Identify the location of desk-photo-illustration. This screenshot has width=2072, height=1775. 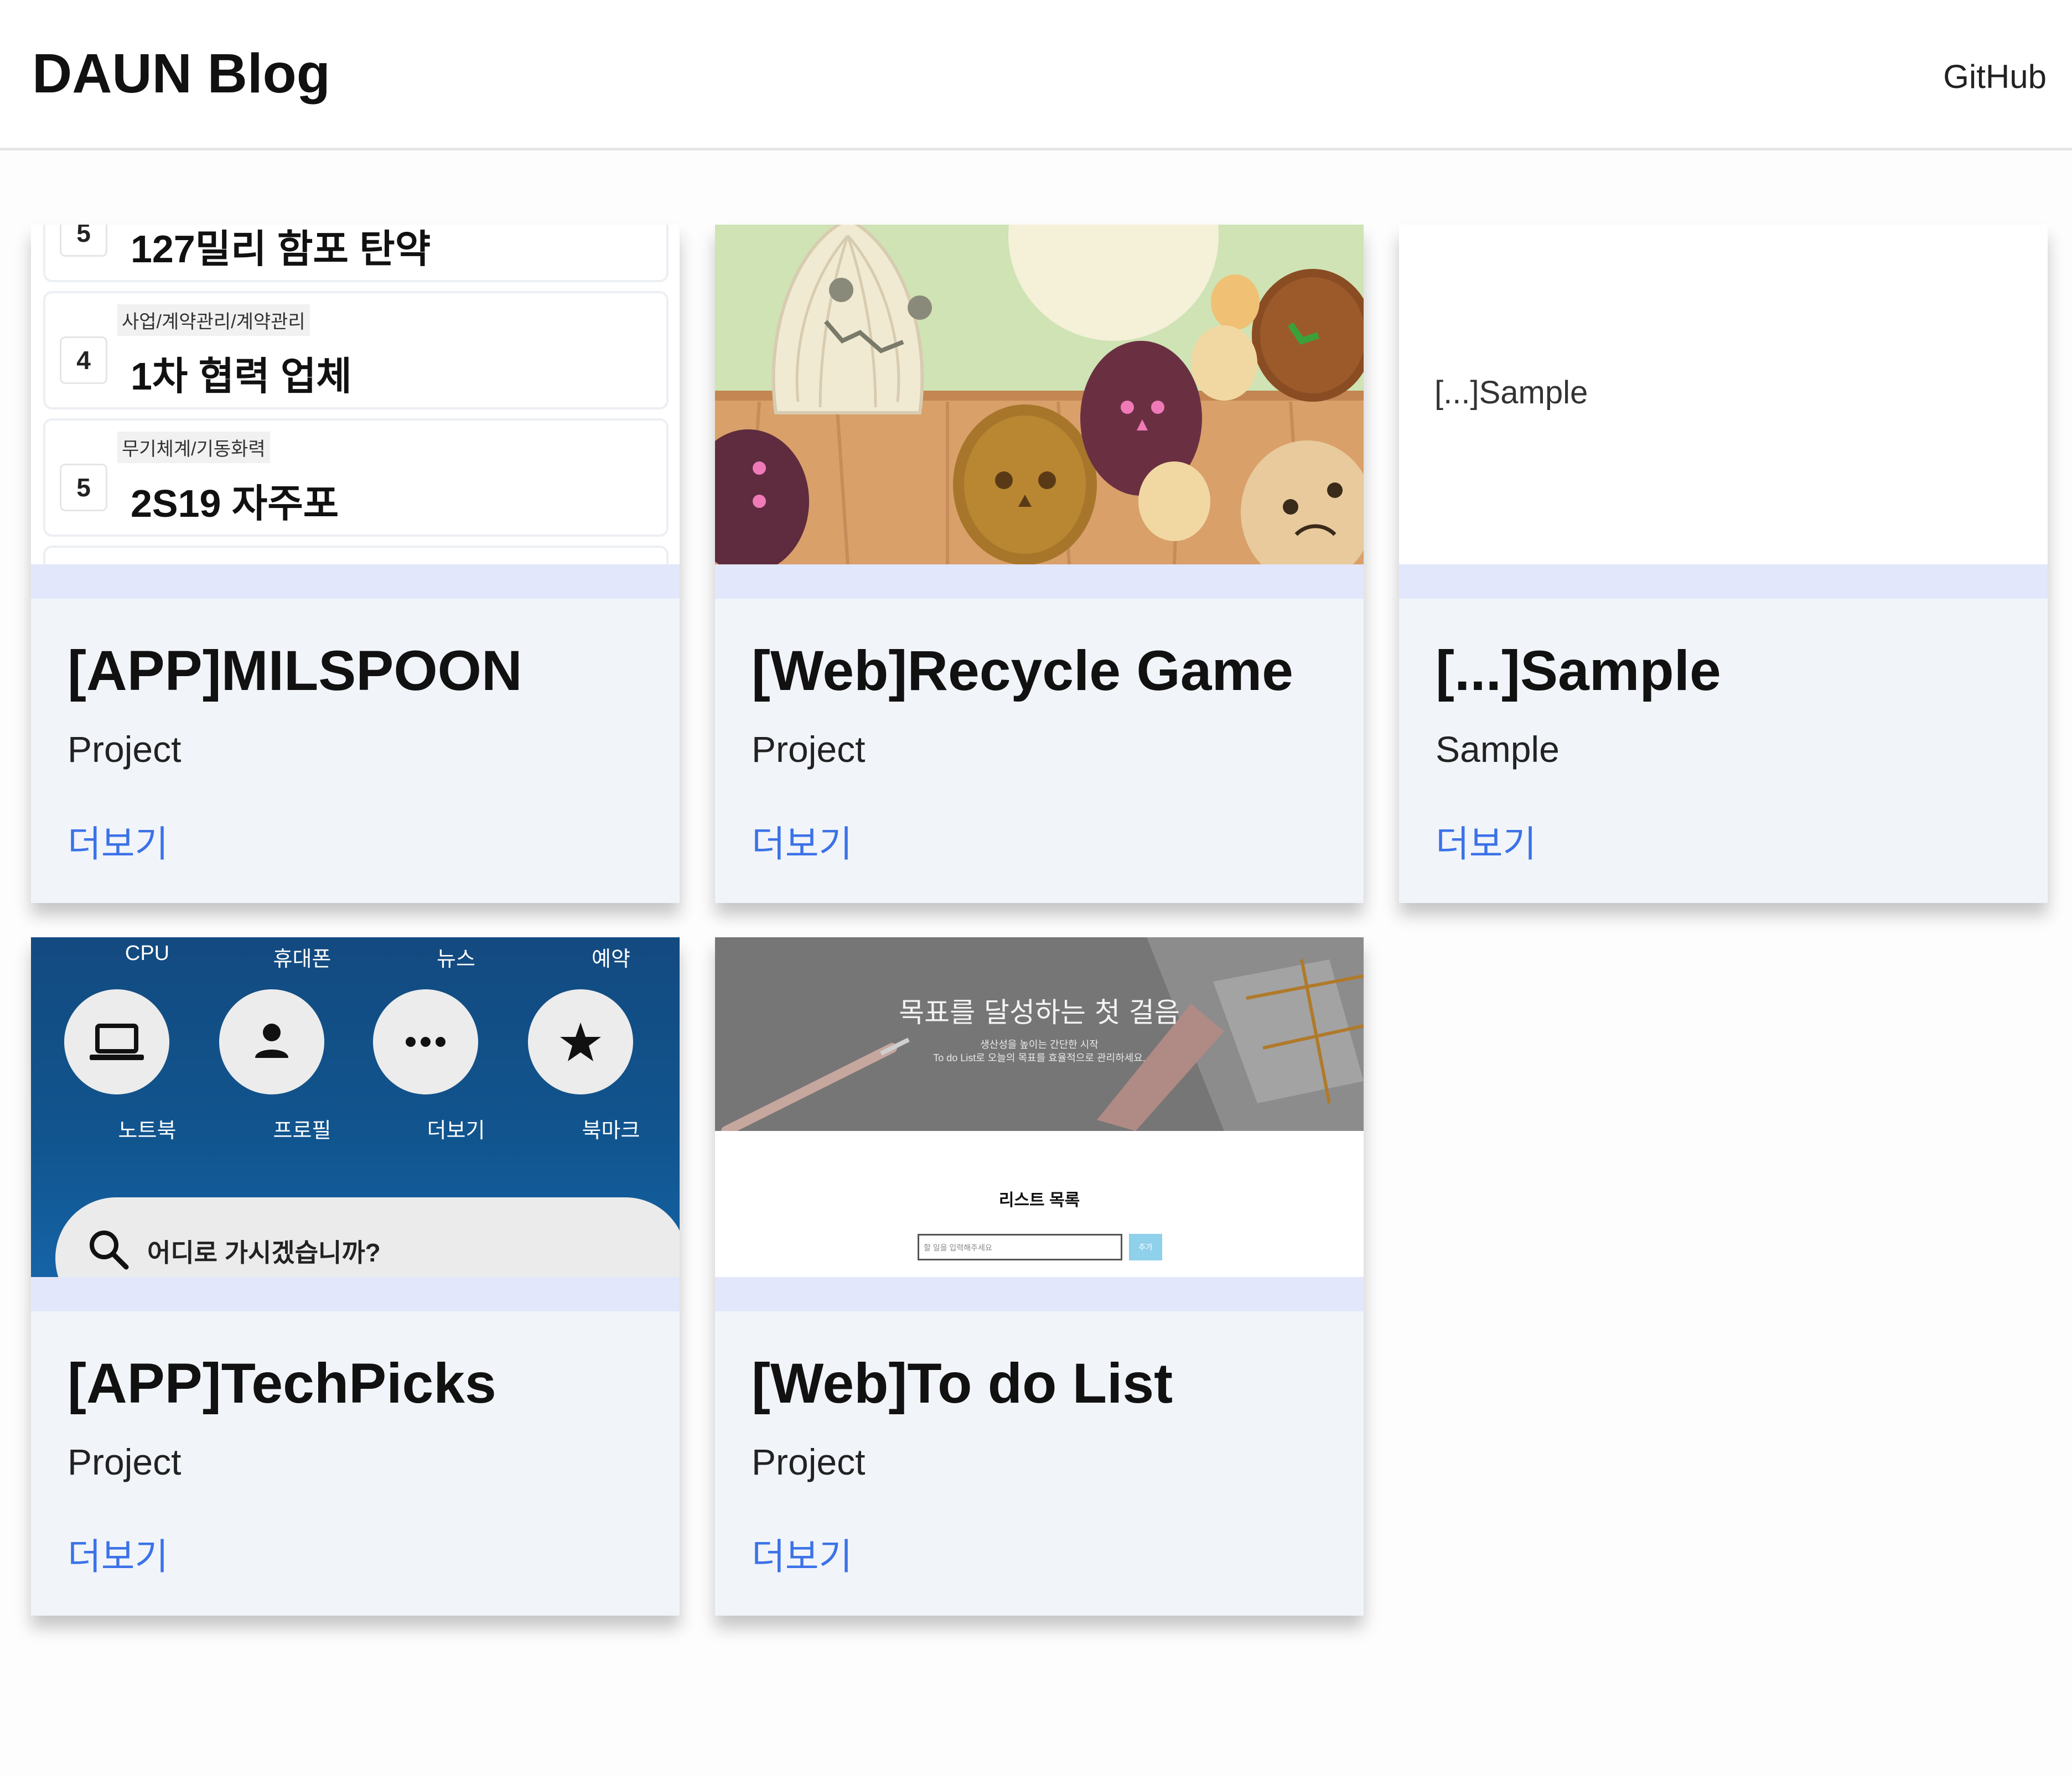
(1039, 1034).